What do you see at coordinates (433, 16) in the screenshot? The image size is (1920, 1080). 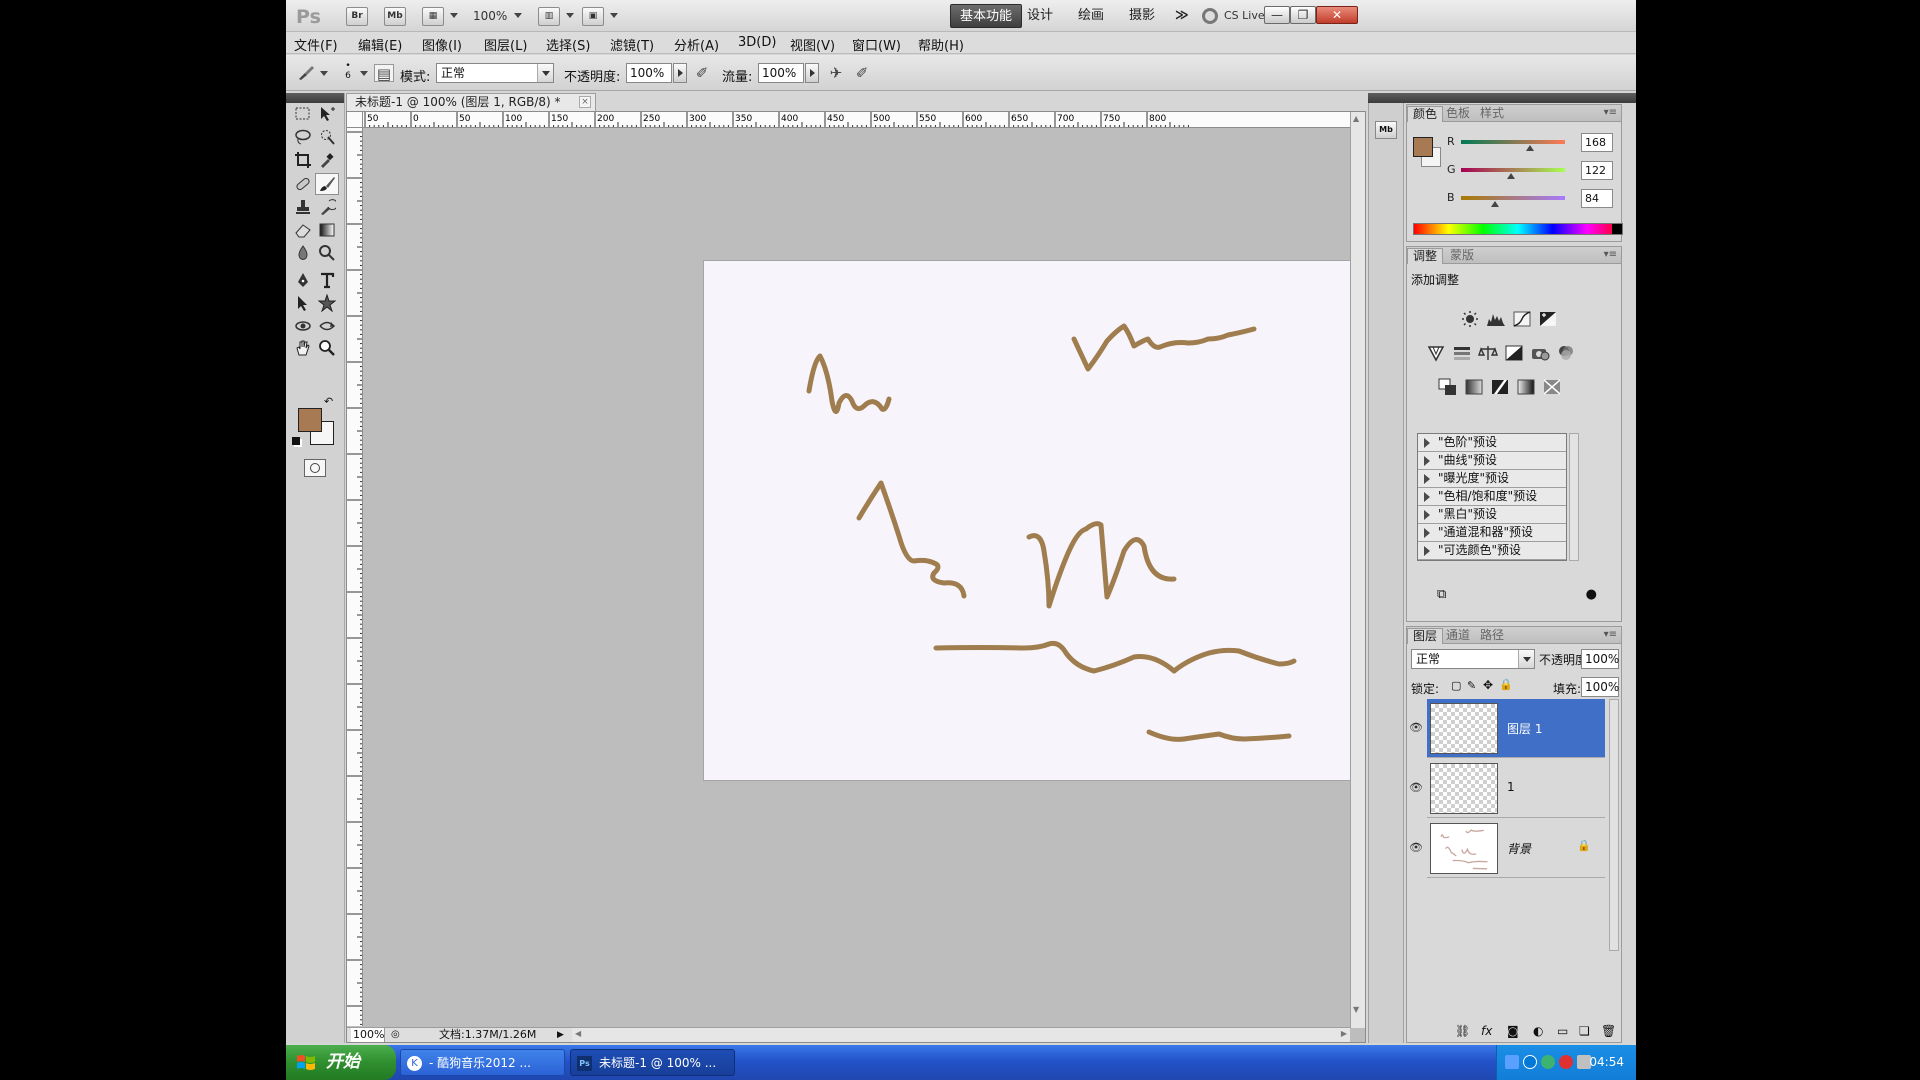 I see `view-extras-button: ▦` at bounding box center [433, 16].